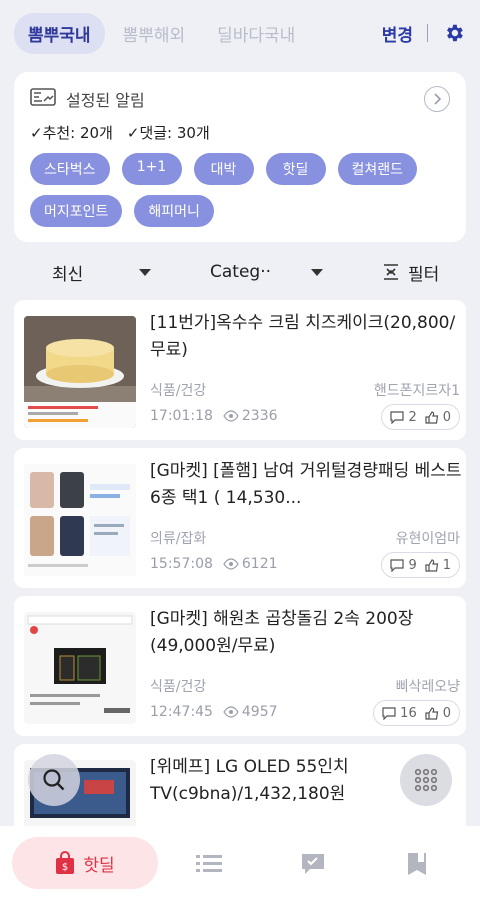 The width and height of the screenshot is (480, 900). Describe the element at coordinates (424, 274) in the screenshot. I see `filter-label: 필터` at that location.